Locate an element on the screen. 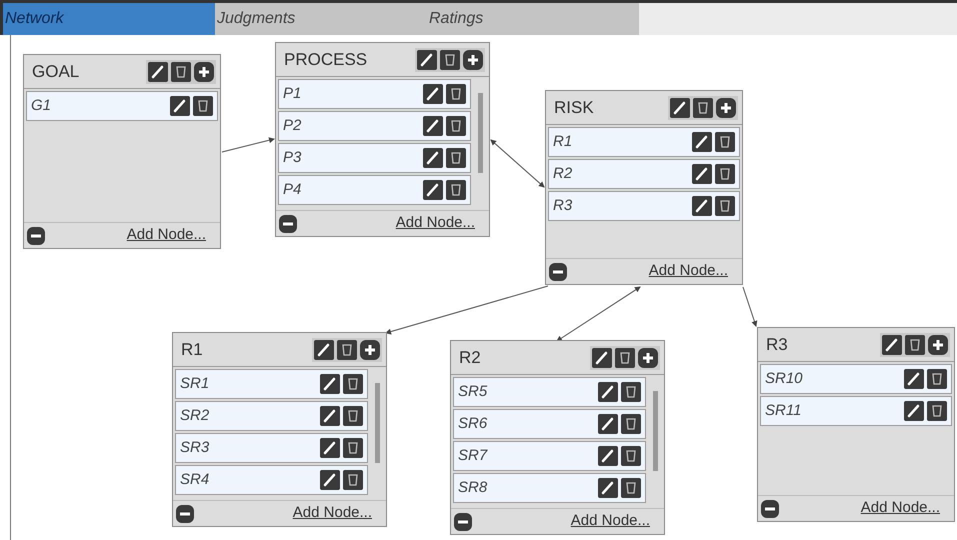  cluster-title: RISK is located at coordinates (574, 107).